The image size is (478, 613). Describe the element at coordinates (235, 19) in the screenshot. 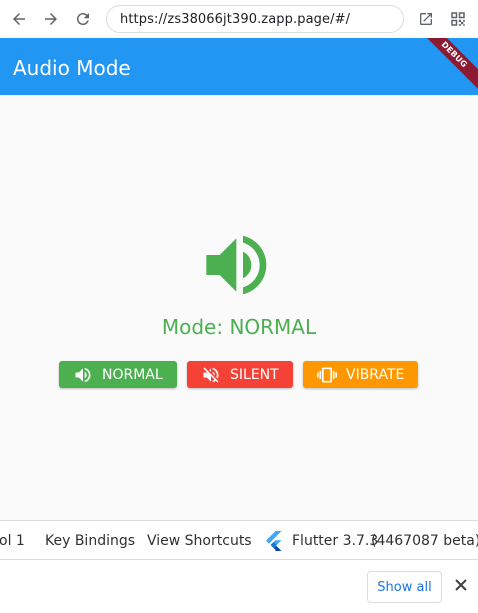

I see `url-text: https://zs38066jt390.zapp.page/#/` at that location.